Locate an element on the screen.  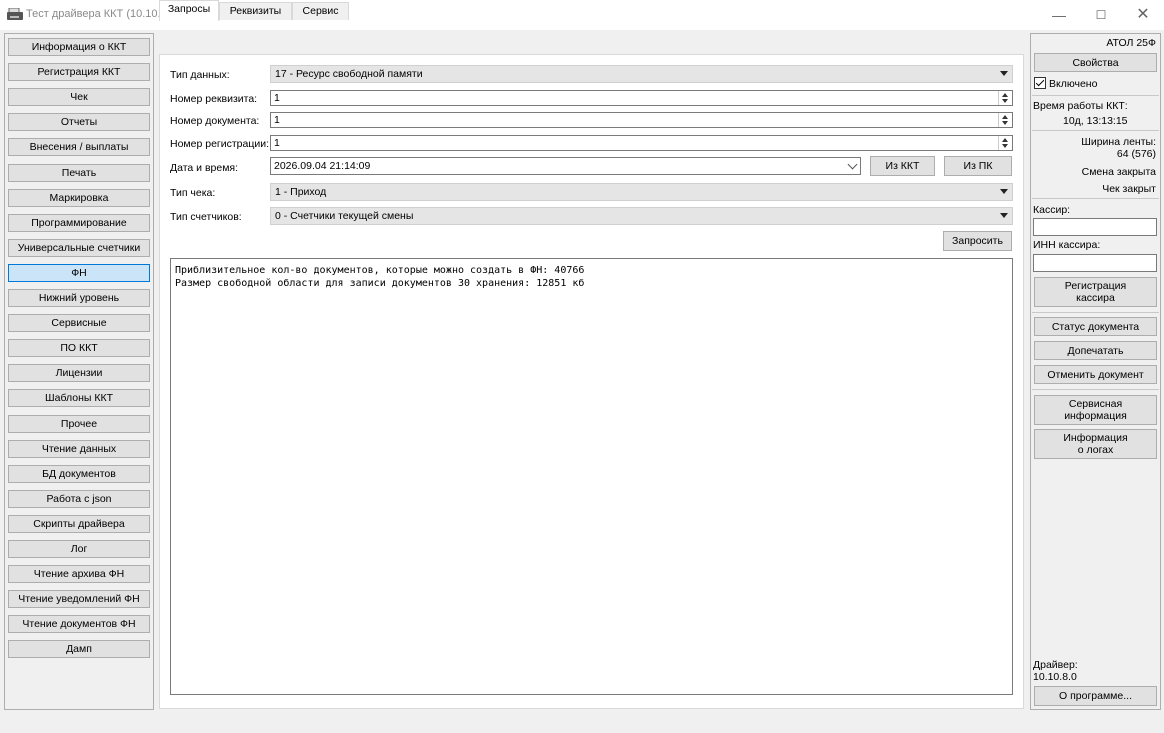
registration-number-label: Номер регистрации: is located at coordinates (220, 144).